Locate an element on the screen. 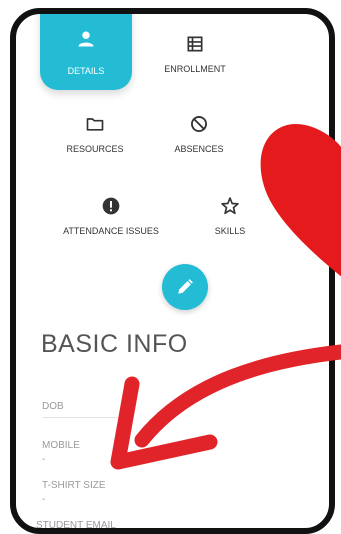  star-icon is located at coordinates (230, 206).